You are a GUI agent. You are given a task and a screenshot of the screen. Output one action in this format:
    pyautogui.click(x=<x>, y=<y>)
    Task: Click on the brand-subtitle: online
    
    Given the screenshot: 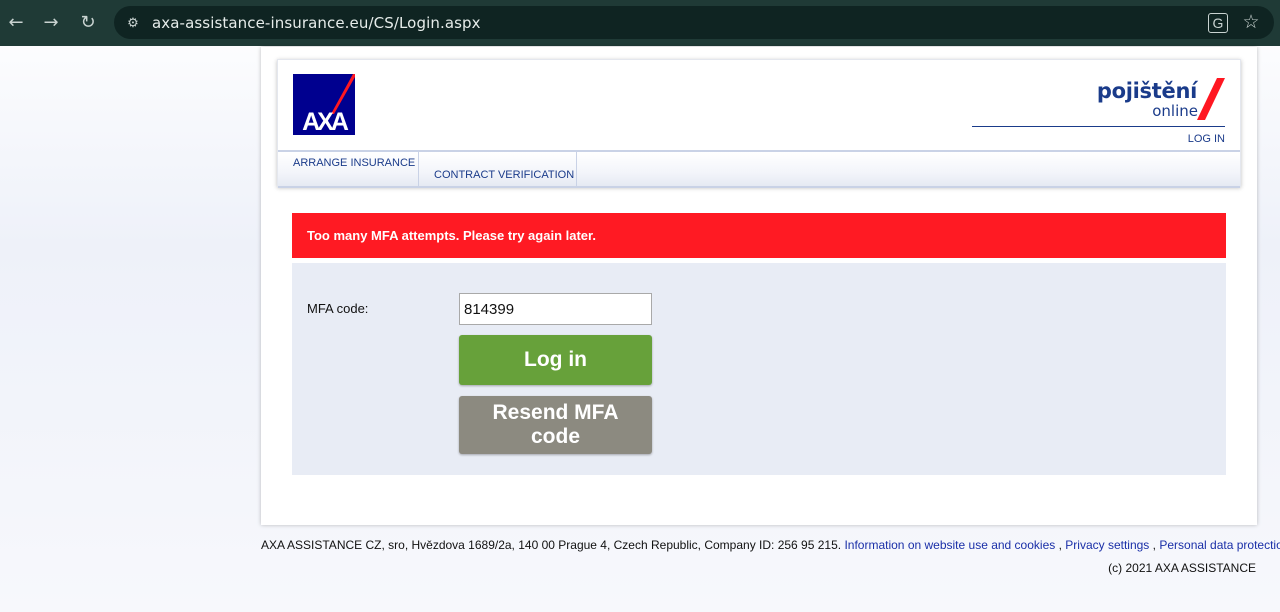 What is the action you would take?
    pyautogui.click(x=1175, y=111)
    